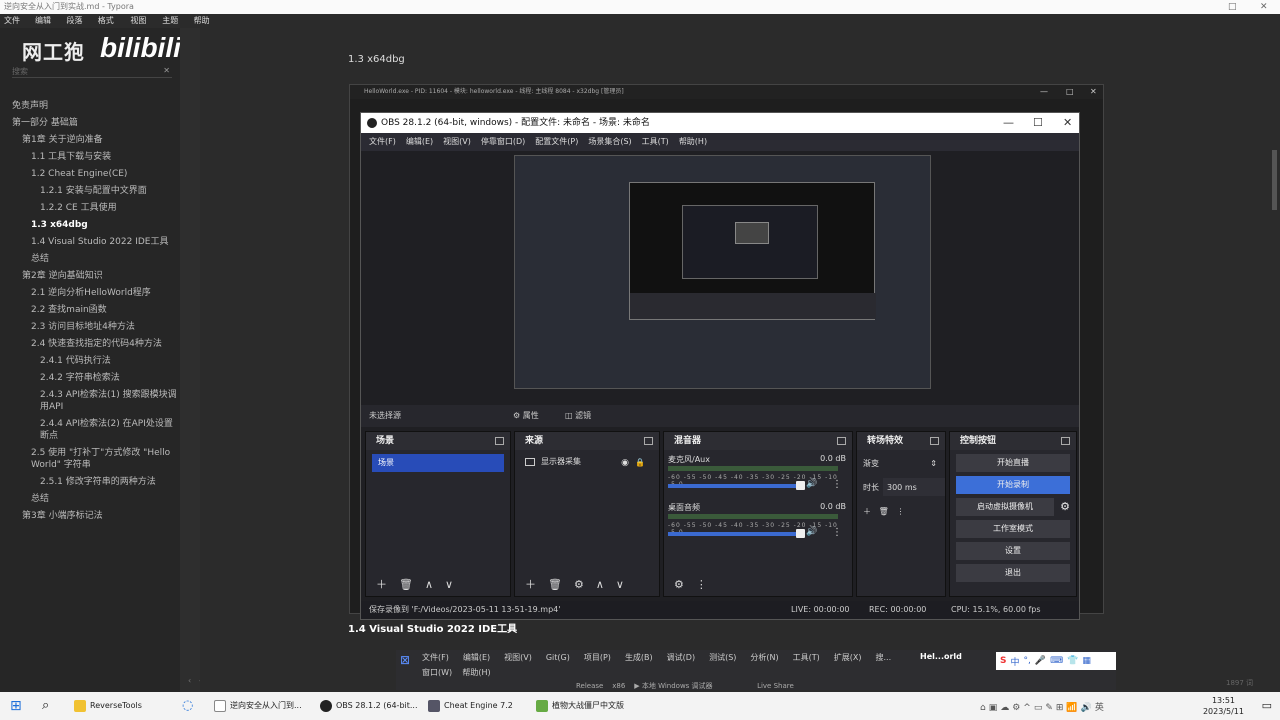 This screenshot has height=720, width=1280. What do you see at coordinates (1013, 573) in the screenshot?
I see `exit-button: 退出` at bounding box center [1013, 573].